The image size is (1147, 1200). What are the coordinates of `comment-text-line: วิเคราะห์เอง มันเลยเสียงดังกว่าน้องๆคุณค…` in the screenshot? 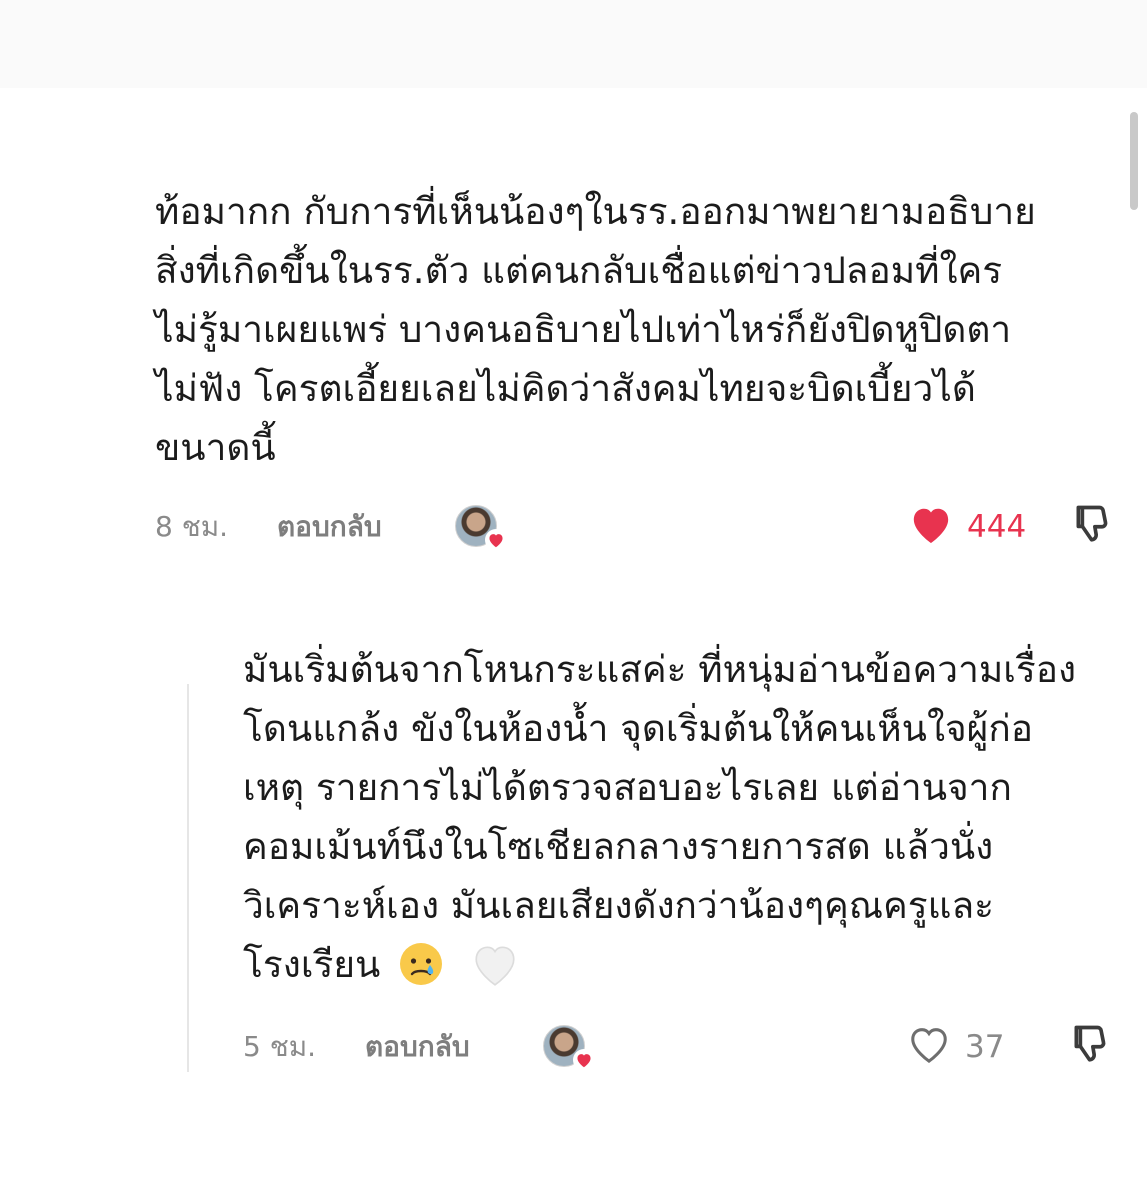 It's located at (619, 905).